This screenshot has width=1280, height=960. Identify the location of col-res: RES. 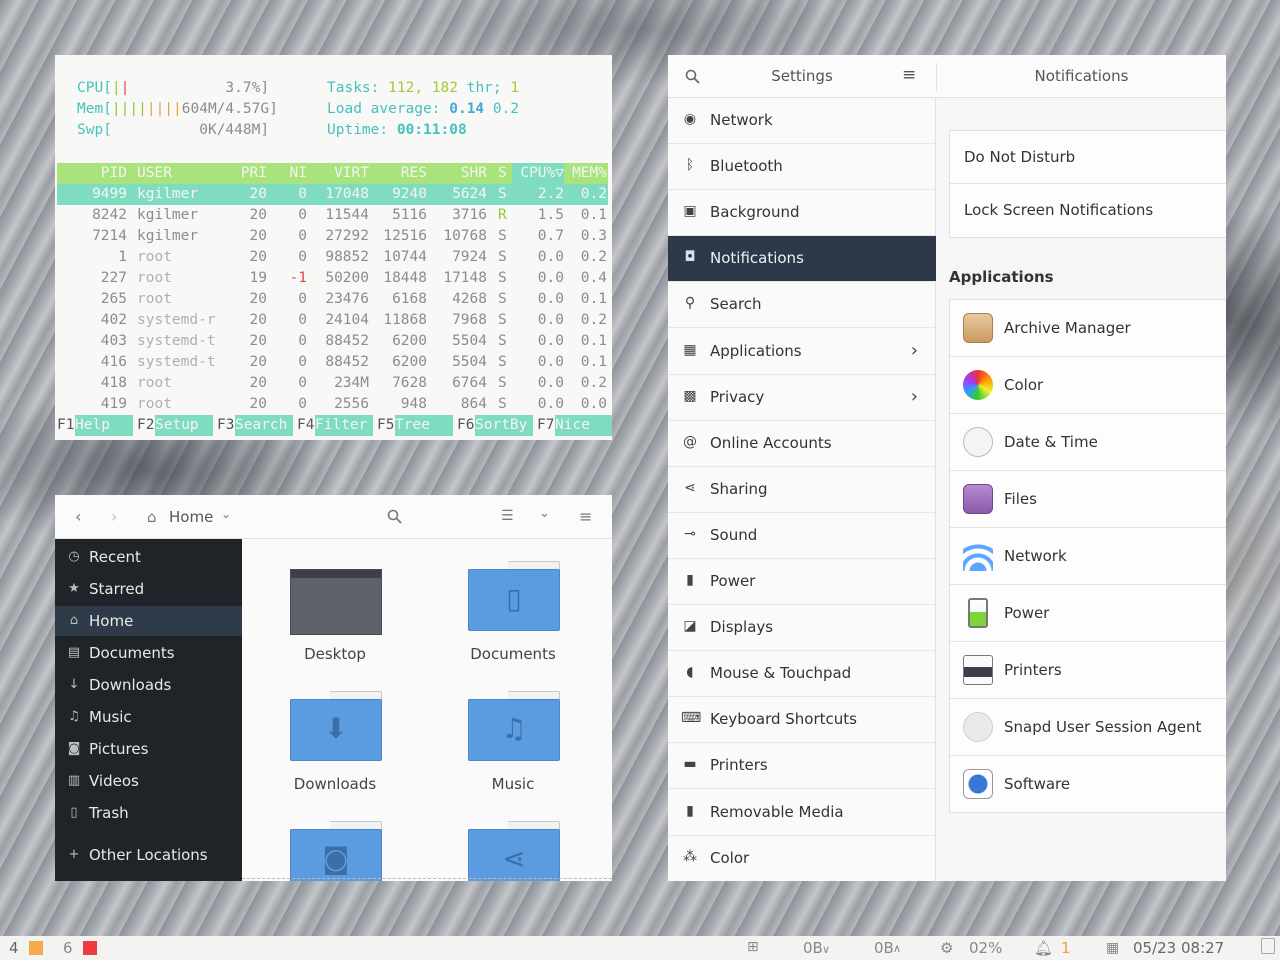
(397, 173).